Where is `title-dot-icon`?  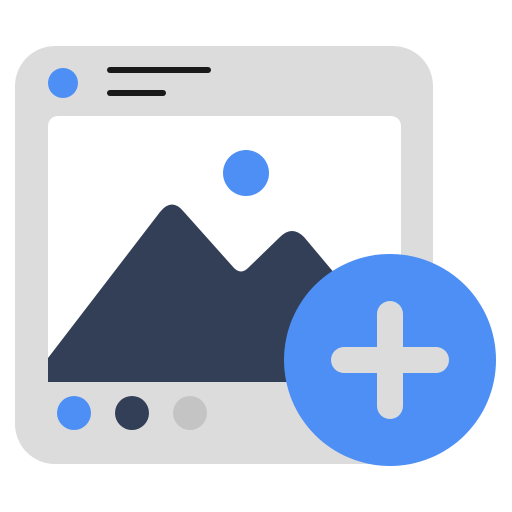 title-dot-icon is located at coordinates (63, 83).